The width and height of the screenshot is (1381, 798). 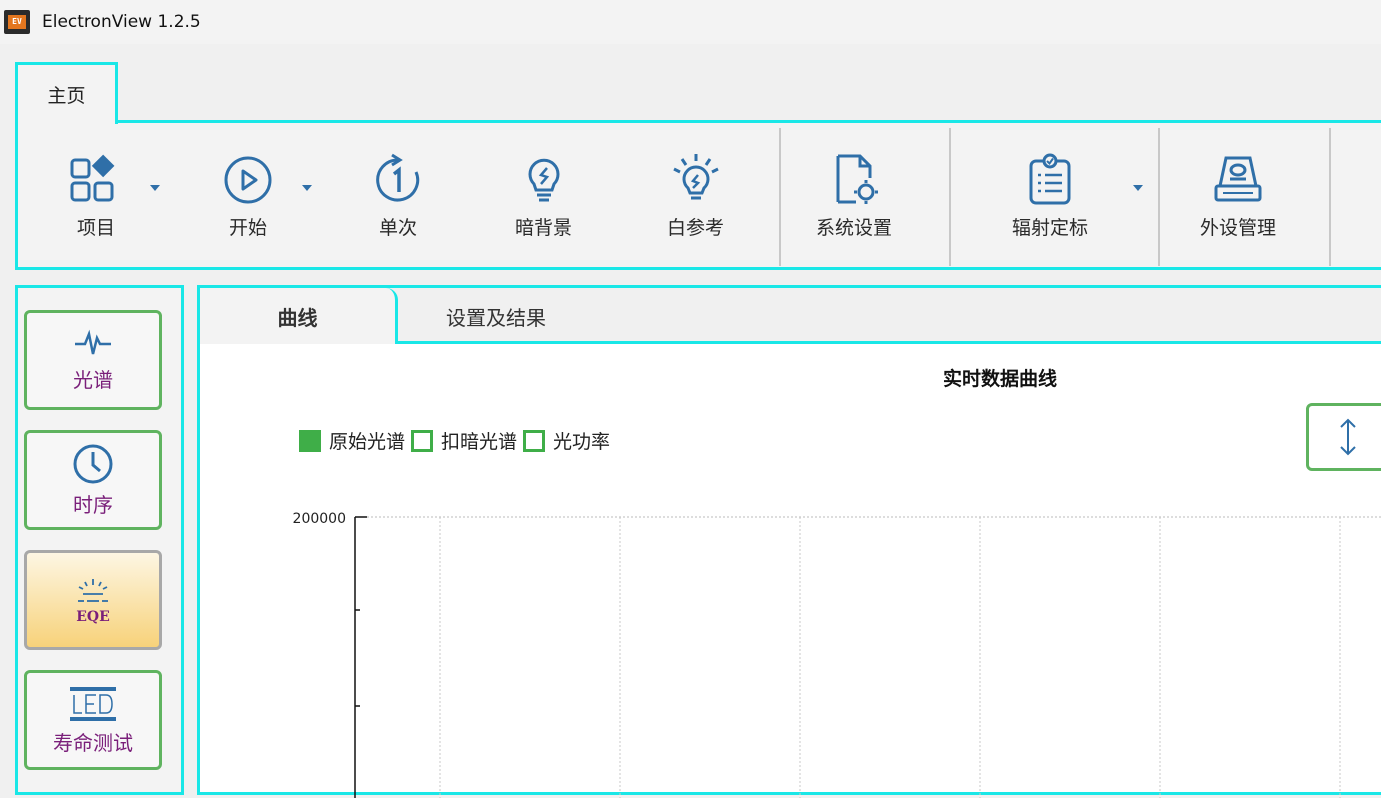 I want to click on vertical-arrows-icon, so click(x=1348, y=437).